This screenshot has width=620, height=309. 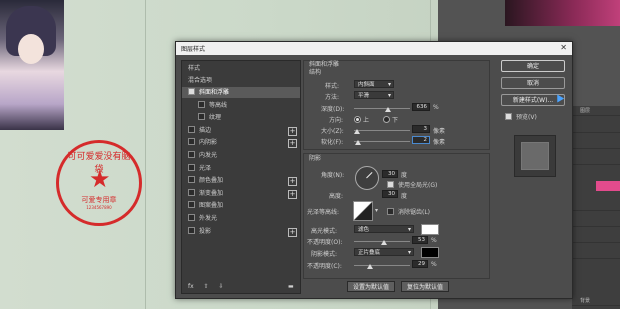 I want to click on direction-down: 下, so click(x=390, y=119).